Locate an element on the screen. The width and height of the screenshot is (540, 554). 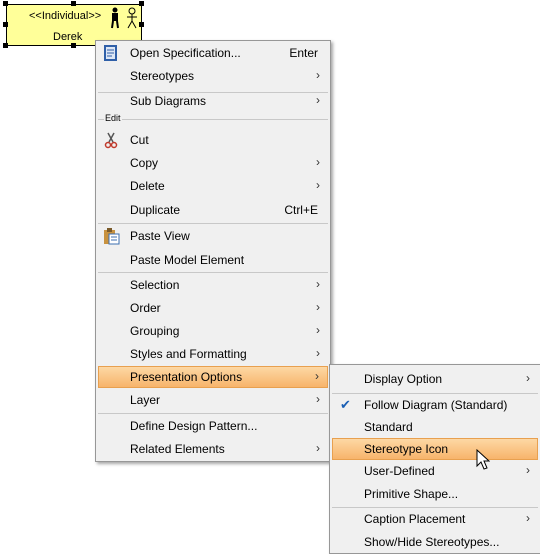
menu-item-label: Selection is located at coordinates (155, 285).